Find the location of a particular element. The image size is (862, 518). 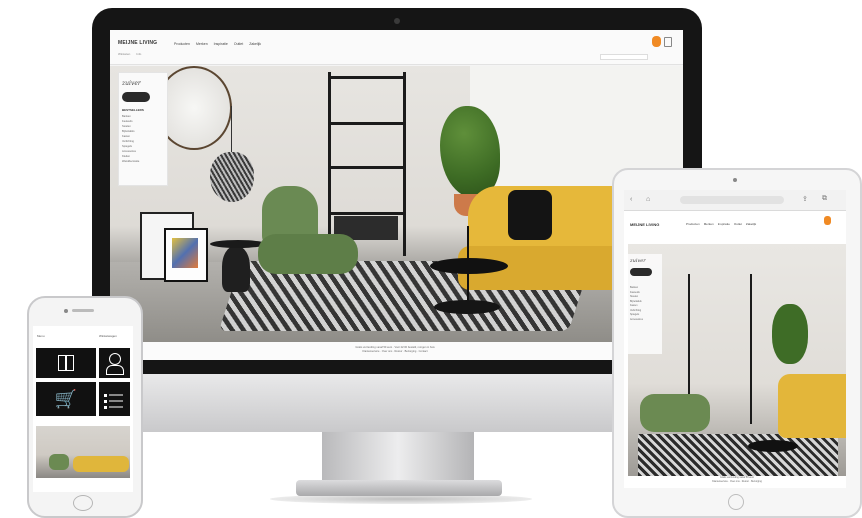

shopping-cart-icon: 🛒 is located at coordinates (66, 399).